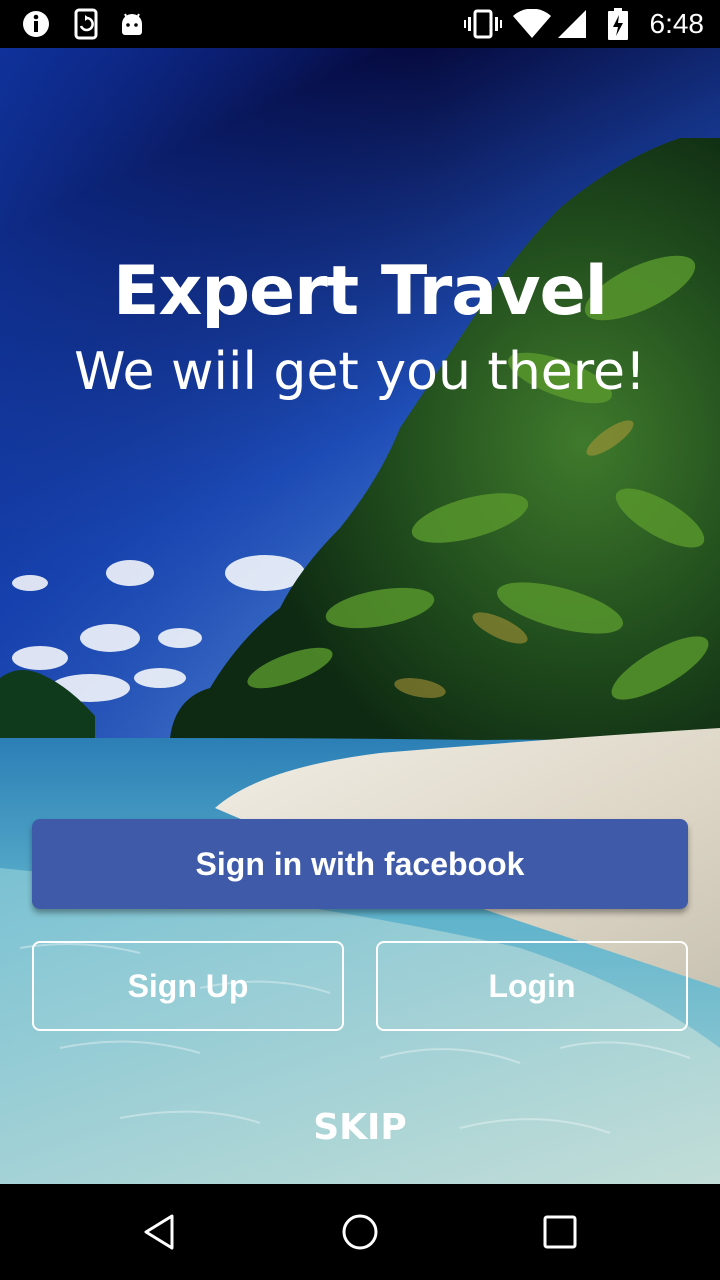  I want to click on recents-icon, so click(560, 1232).